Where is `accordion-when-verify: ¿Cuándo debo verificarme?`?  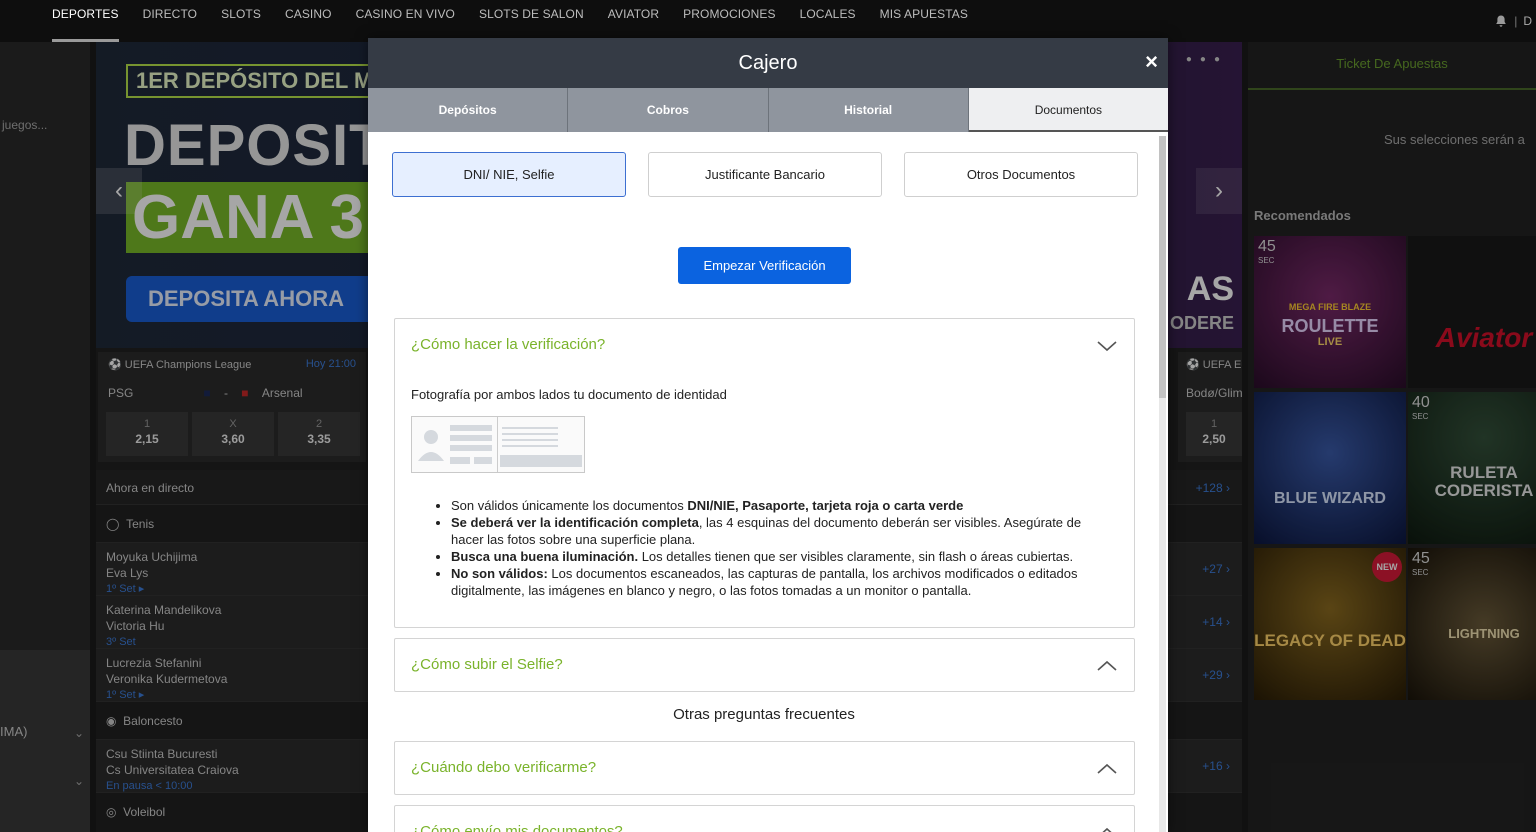
accordion-when-verify: ¿Cuándo debo verificarme? is located at coordinates (764, 768).